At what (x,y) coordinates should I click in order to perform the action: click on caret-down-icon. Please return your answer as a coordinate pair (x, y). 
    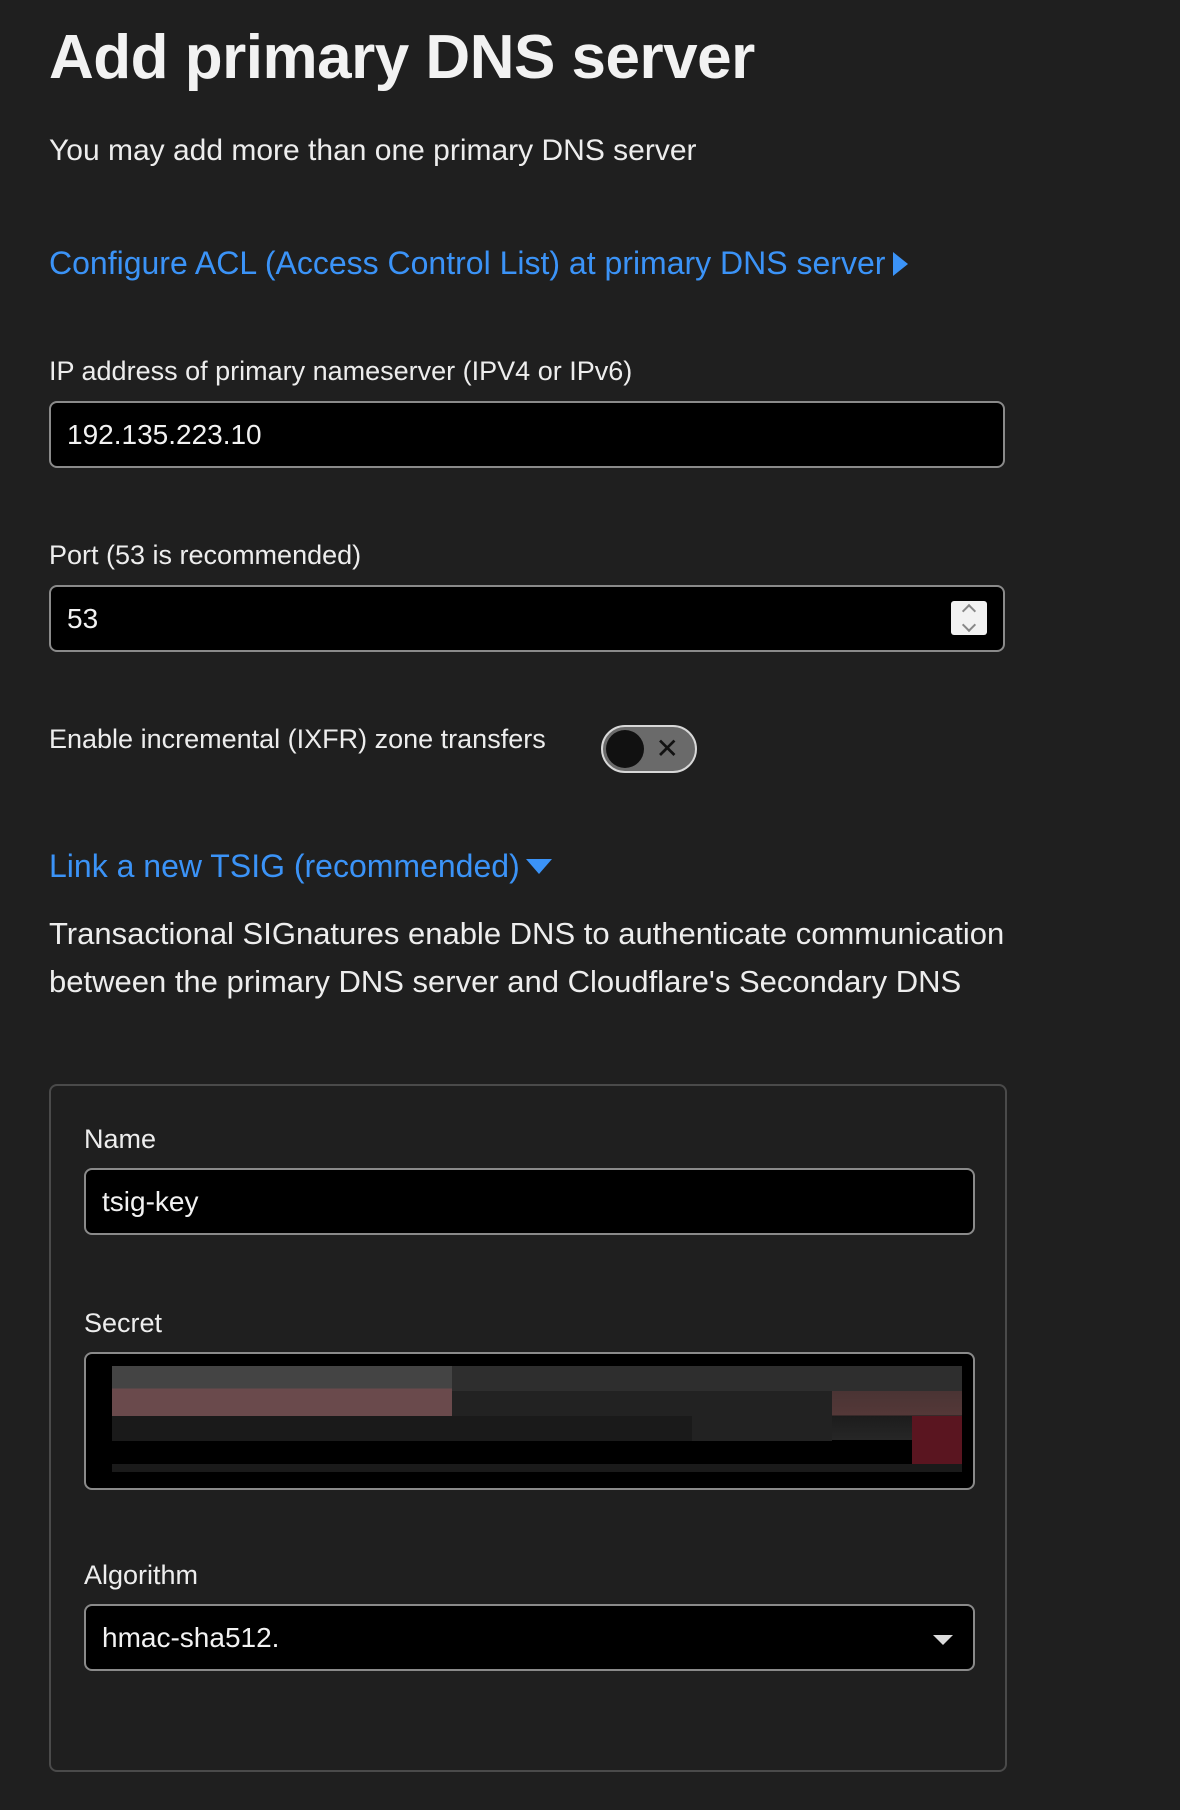
    Looking at the image, I should click on (943, 1640).